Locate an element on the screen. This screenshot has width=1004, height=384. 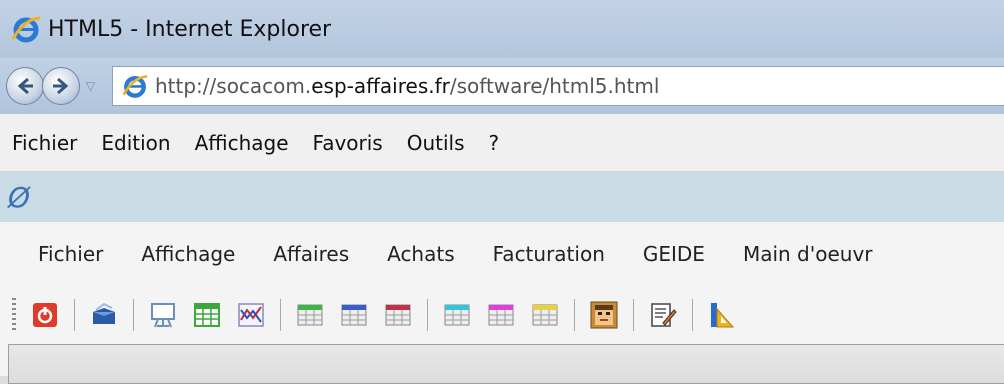
grid-cyan-icon is located at coordinates (457, 315).